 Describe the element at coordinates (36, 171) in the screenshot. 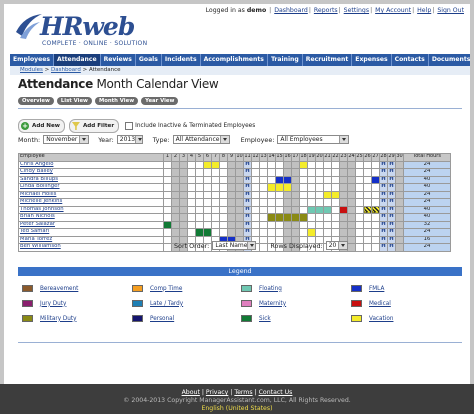

I see `employee-link: Cindy Bailey` at that location.